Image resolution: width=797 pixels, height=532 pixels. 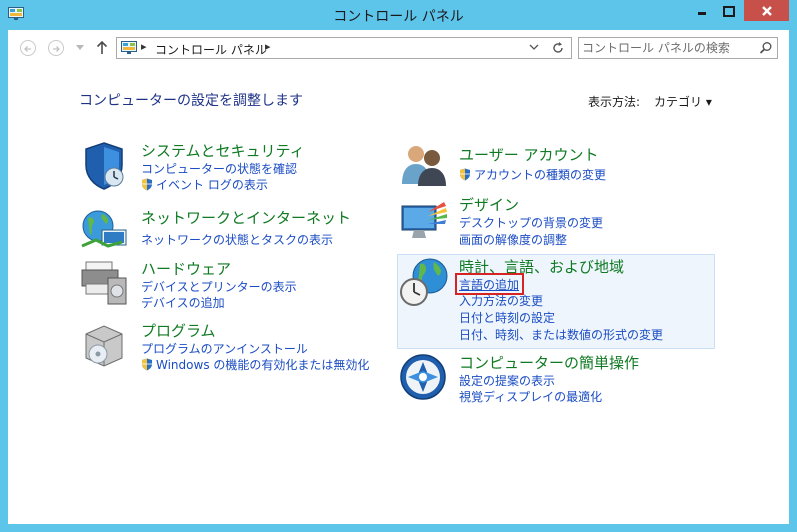 I want to click on category-title-system-security: システムとセキュリティ, so click(x=223, y=150).